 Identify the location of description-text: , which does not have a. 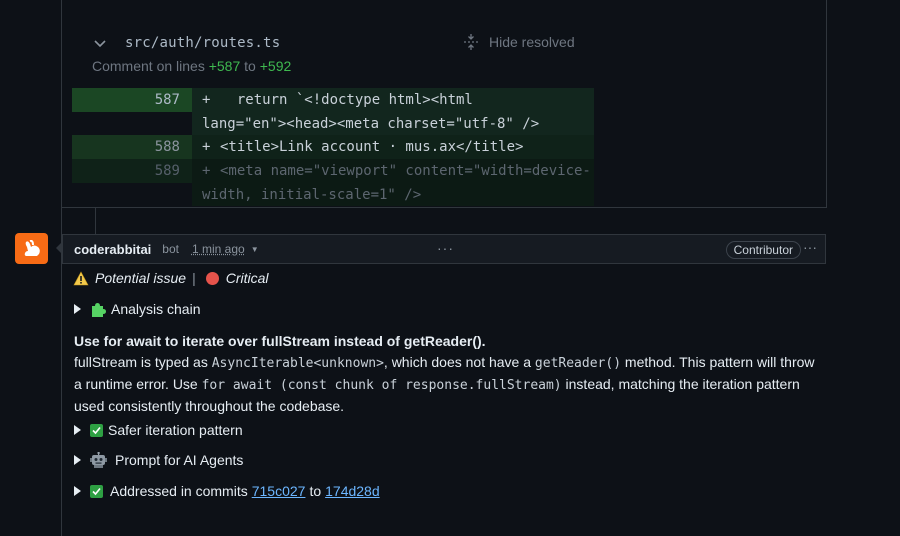
(459, 362).